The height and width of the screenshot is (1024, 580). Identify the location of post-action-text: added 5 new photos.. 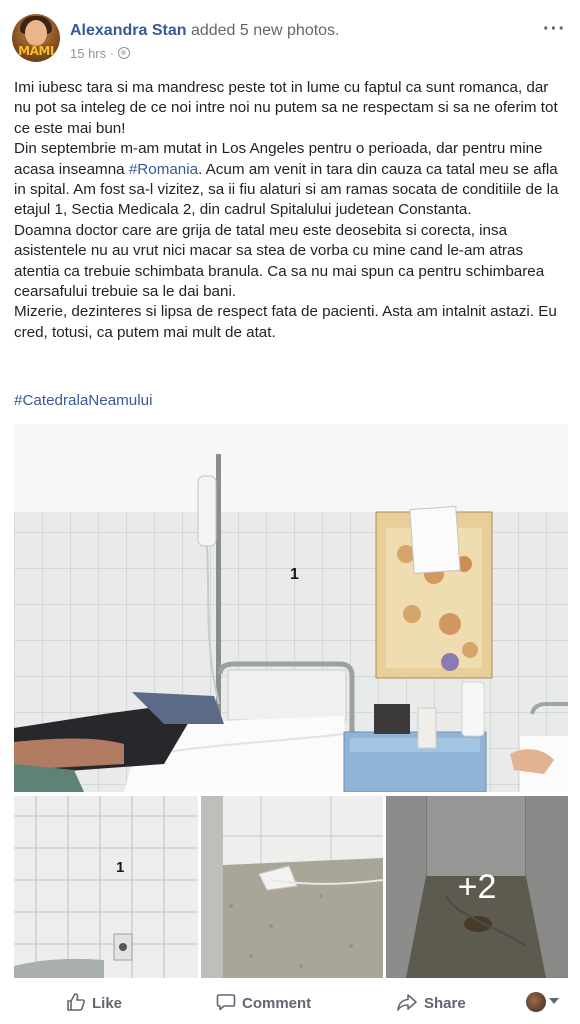
(265, 30).